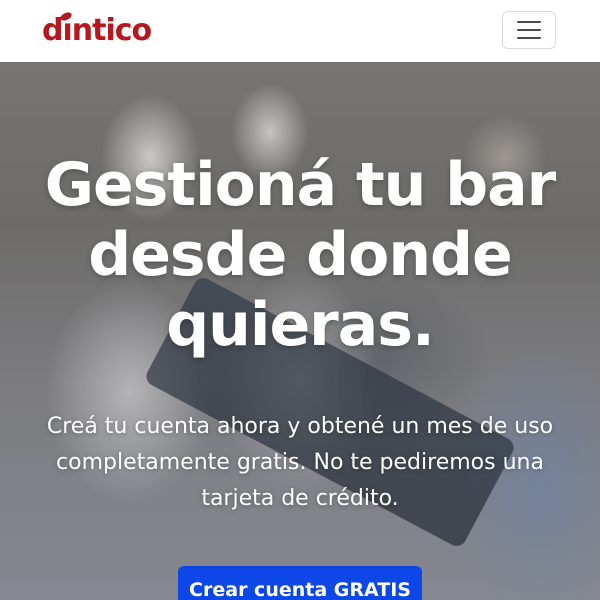 This screenshot has height=600, width=600. I want to click on logo-text: dıntico, so click(97, 30).